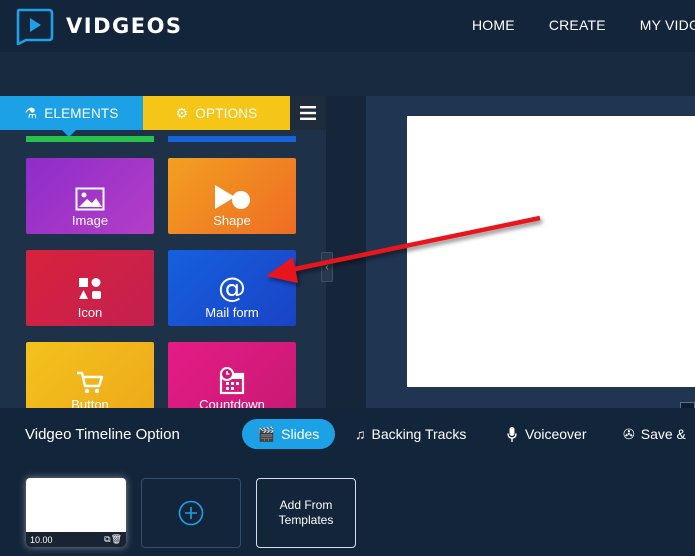 Image resolution: width=695 pixels, height=556 pixels. Describe the element at coordinates (124, 26) in the screenshot. I see `brand-name: VIDGEOS` at that location.